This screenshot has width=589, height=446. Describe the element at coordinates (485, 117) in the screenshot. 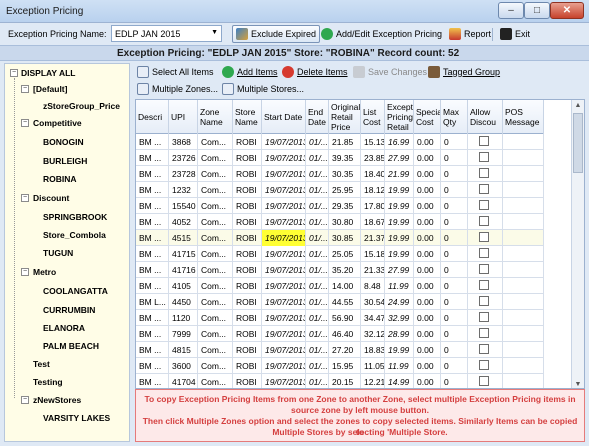

I see `col-header-allow-discount: Allow Discou` at that location.